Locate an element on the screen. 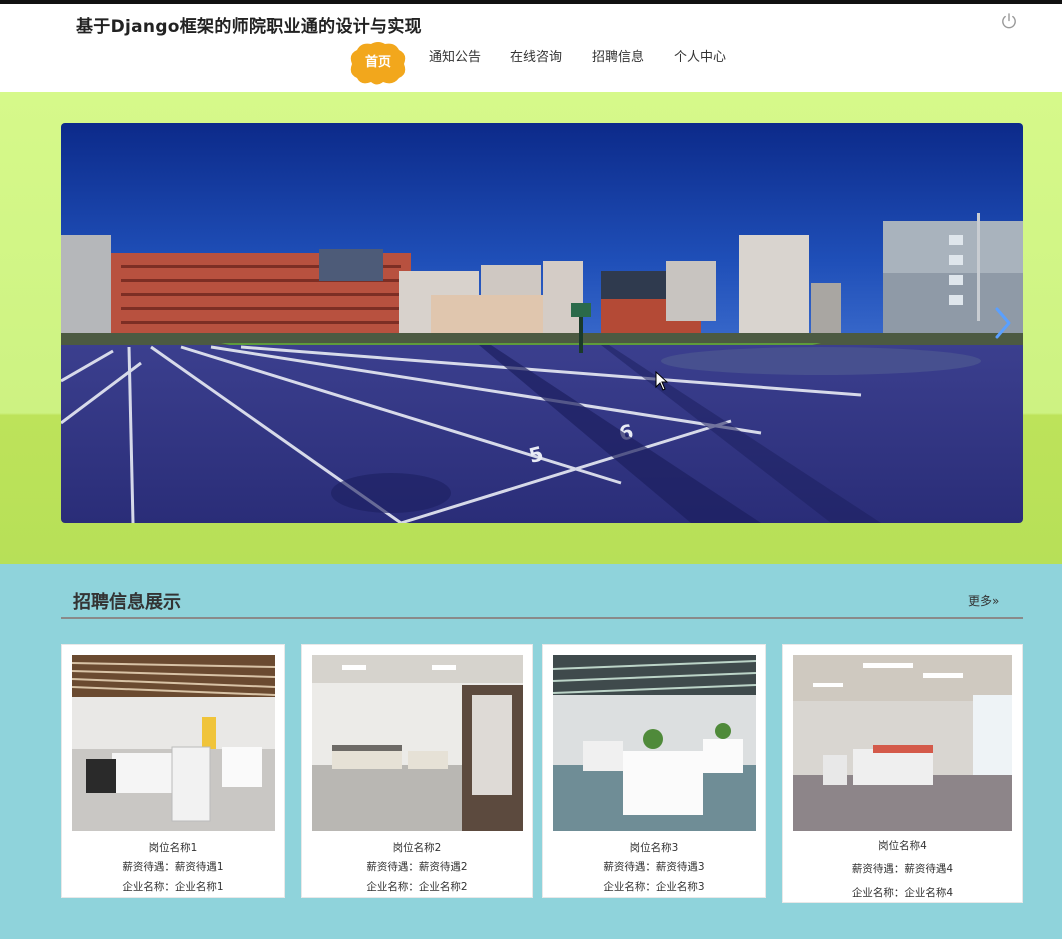  job-card: 岗位名称3 薪资待遇：薪资待遇3 企业名称：企业名称3 is located at coordinates (654, 771).